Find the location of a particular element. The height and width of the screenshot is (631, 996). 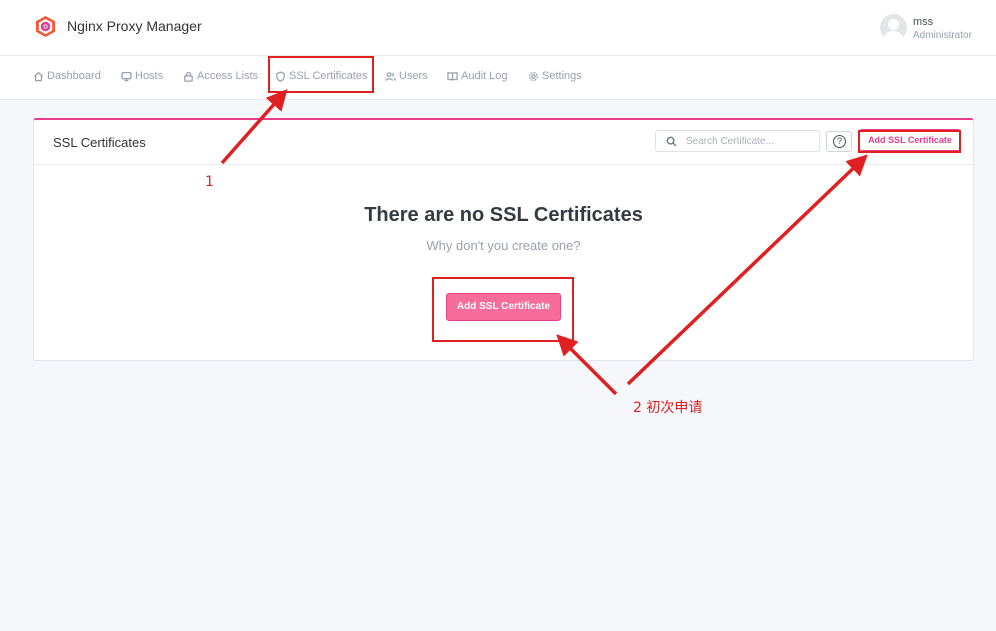

nav-item-audit-log: Audit Log is located at coordinates (477, 76).